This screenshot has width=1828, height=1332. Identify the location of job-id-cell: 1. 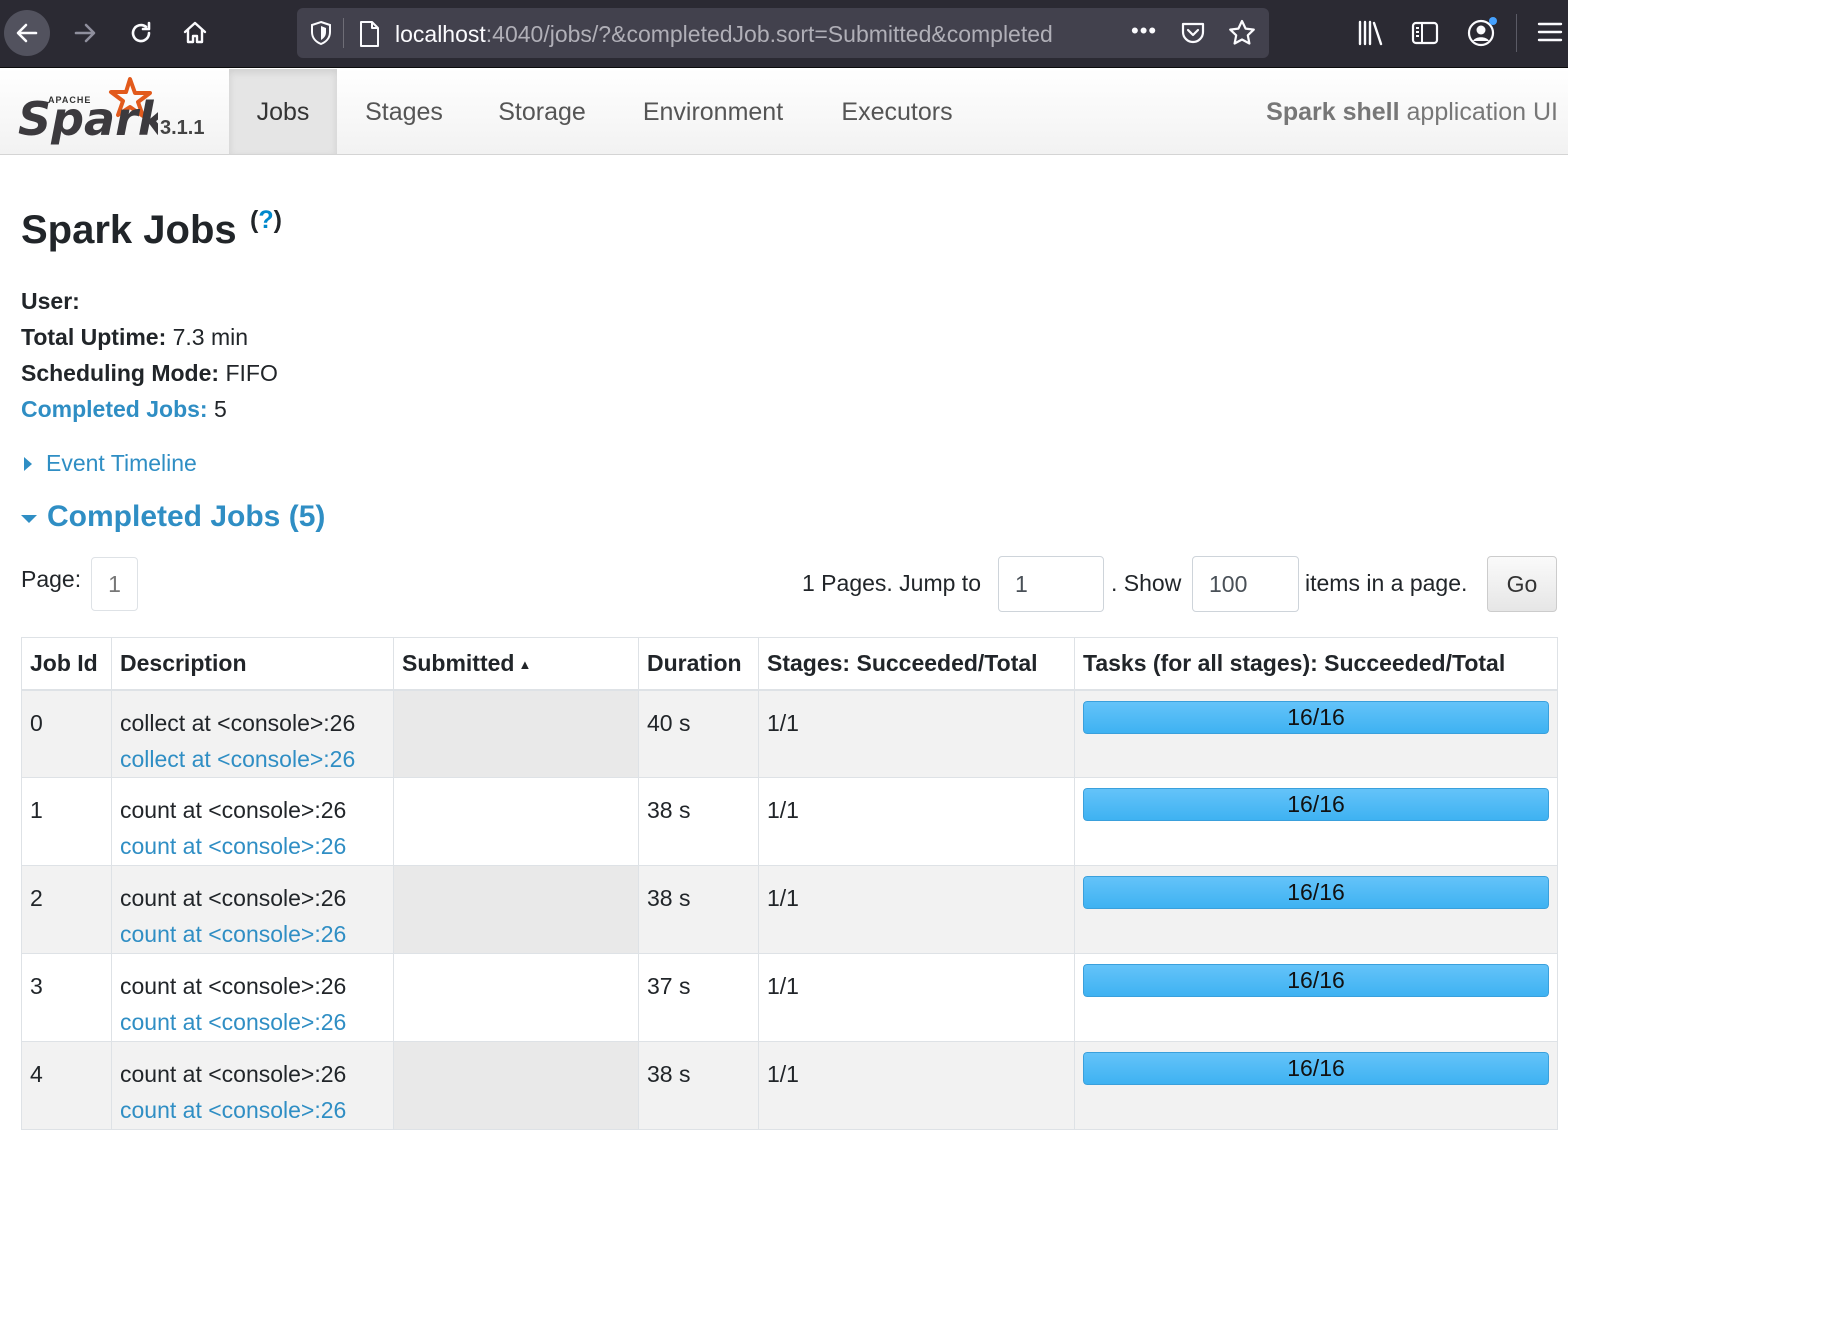
(66, 821).